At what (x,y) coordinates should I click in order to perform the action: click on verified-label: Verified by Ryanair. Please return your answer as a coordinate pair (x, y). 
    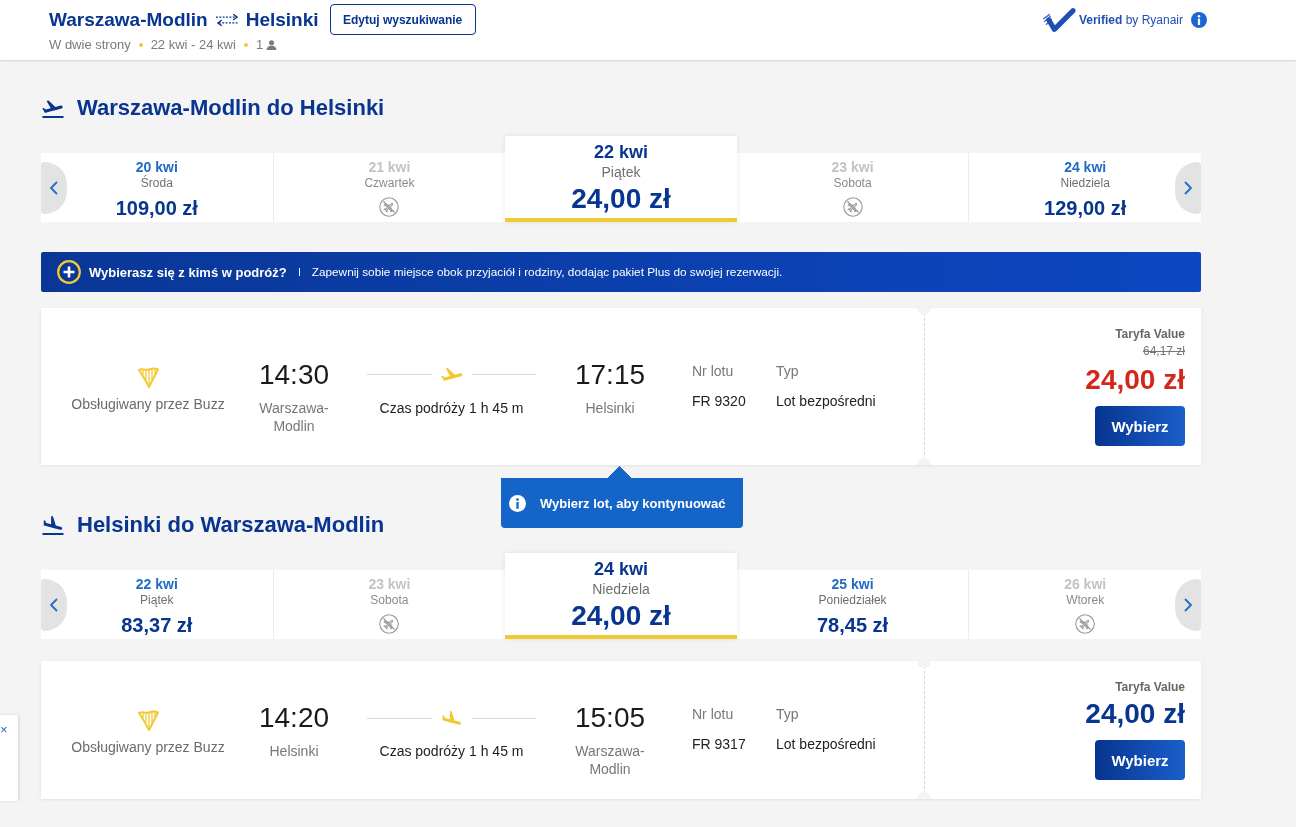
    Looking at the image, I should click on (1130, 20).